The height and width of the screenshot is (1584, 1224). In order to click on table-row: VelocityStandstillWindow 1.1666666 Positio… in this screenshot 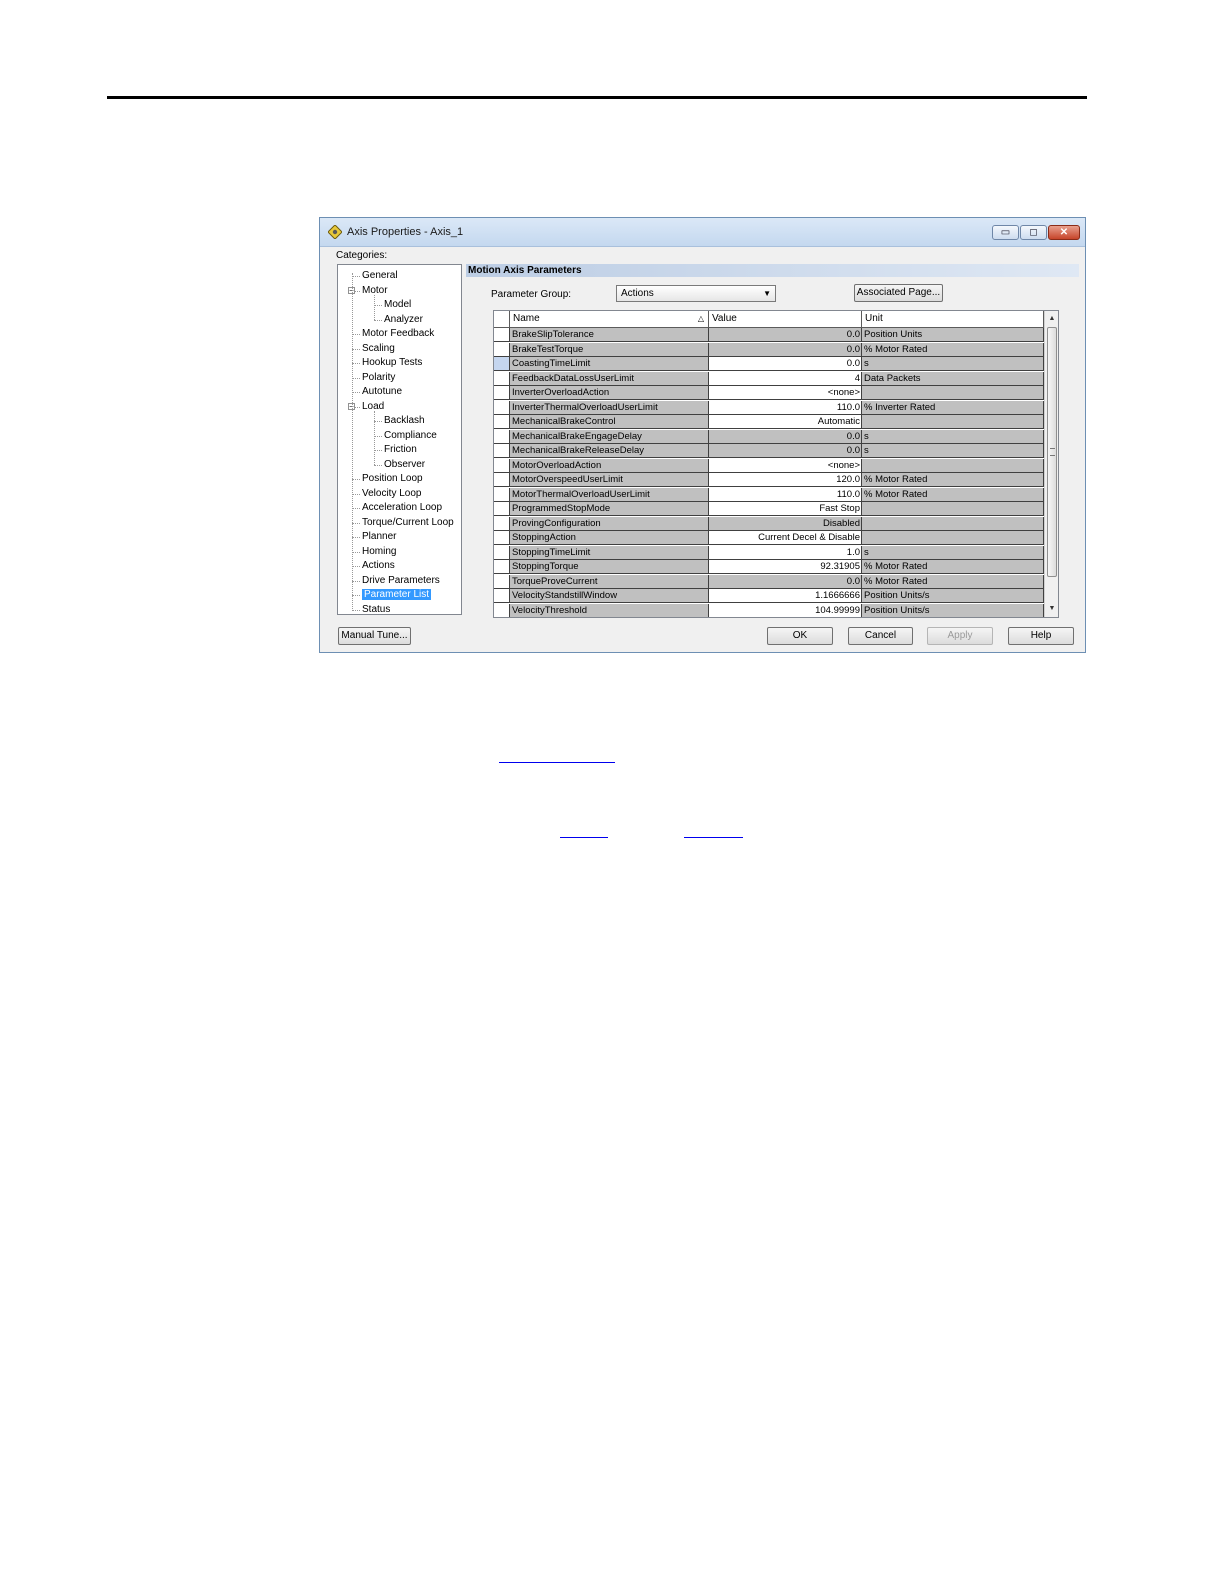, I will do `click(776, 596)`.